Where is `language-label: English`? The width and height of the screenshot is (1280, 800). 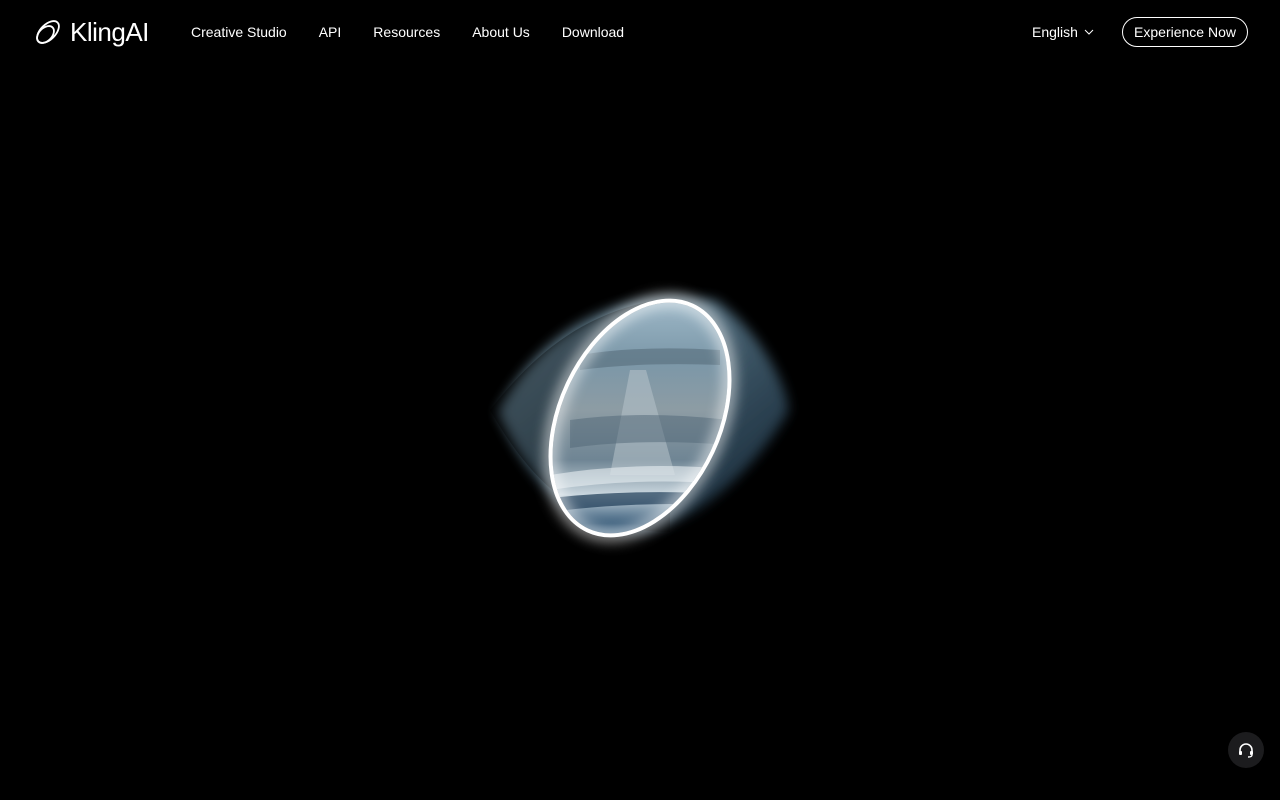 language-label: English is located at coordinates (1055, 32).